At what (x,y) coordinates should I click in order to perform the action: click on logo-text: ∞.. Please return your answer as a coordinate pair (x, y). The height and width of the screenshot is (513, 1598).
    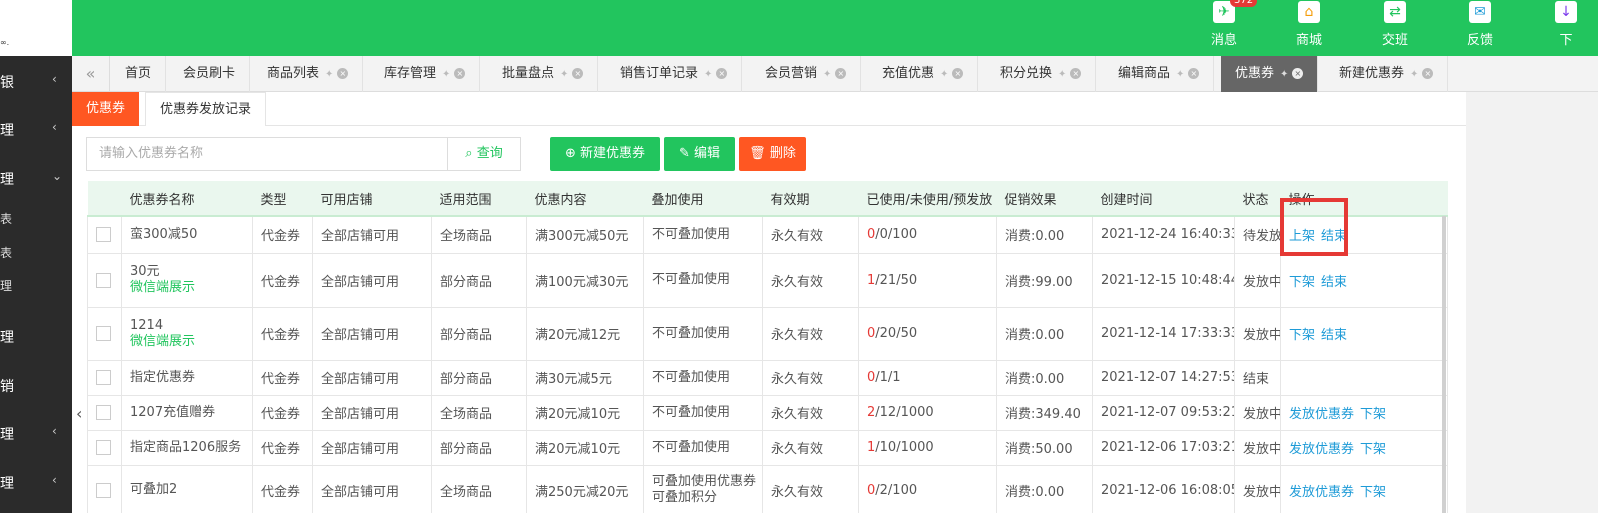
    Looking at the image, I should click on (5, 42).